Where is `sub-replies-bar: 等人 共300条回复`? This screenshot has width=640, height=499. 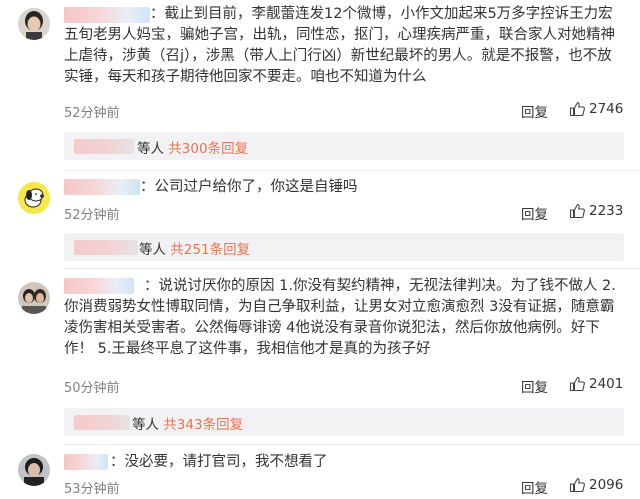
sub-replies-bar: 等人 共300条回复 is located at coordinates (344, 146).